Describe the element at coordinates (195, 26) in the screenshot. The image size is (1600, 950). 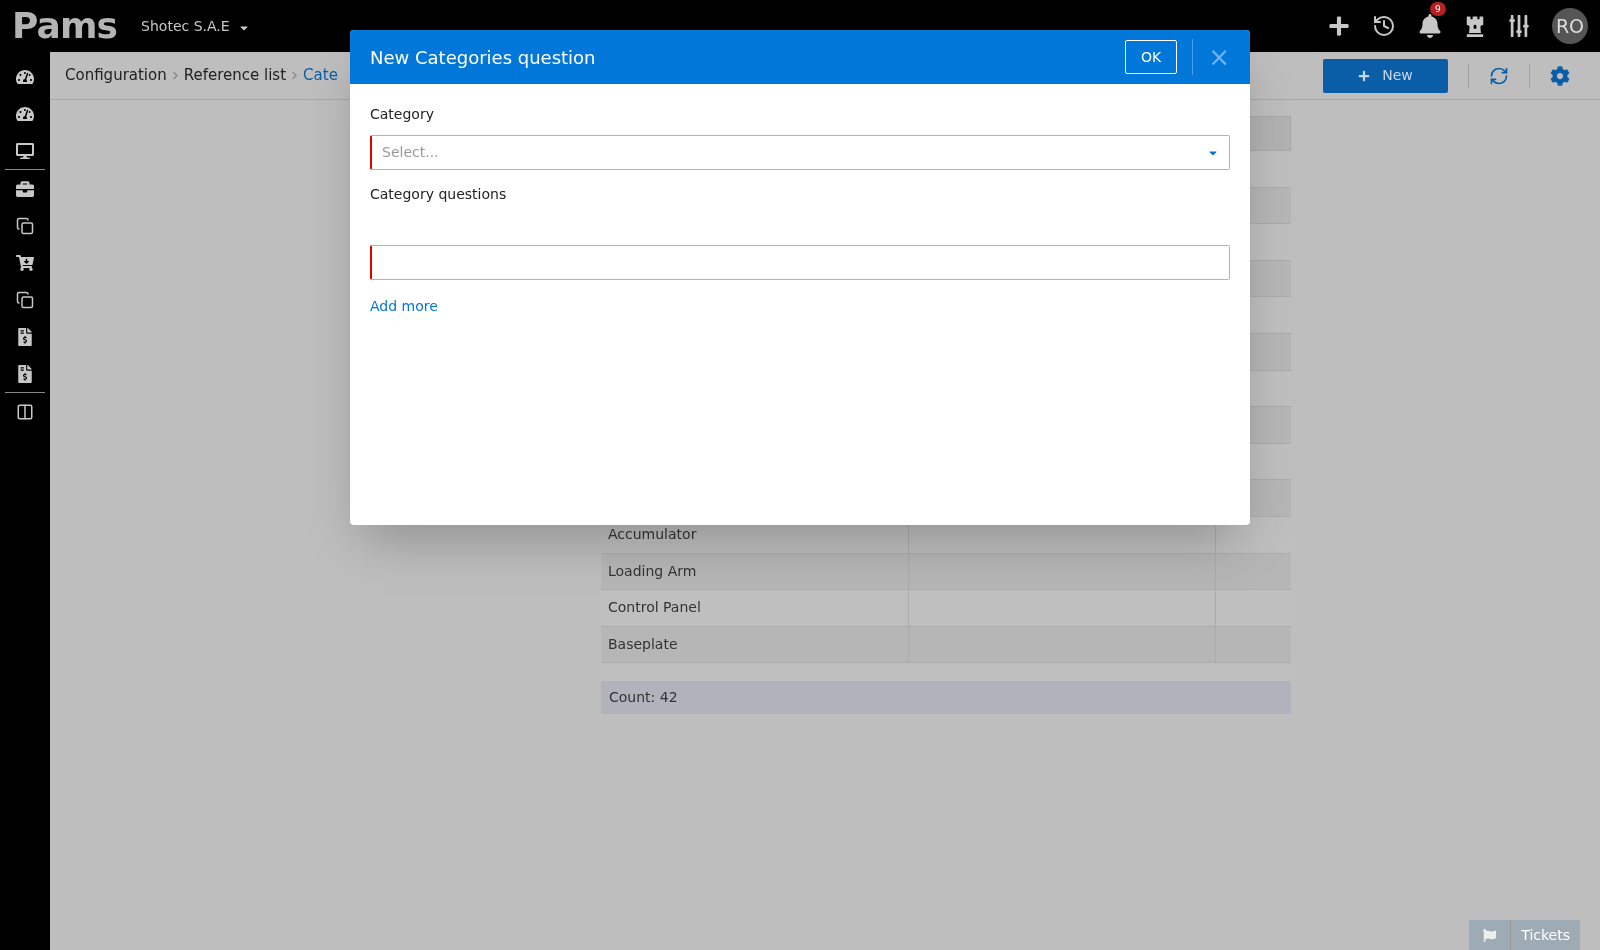
I see `company-dropdown: Shotec S.A.E` at that location.